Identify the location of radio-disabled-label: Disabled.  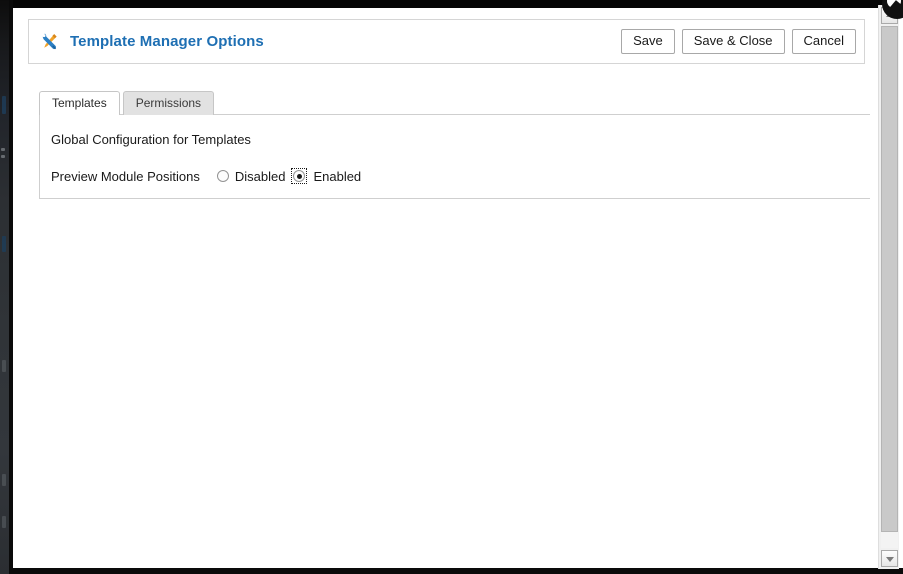
(260, 176).